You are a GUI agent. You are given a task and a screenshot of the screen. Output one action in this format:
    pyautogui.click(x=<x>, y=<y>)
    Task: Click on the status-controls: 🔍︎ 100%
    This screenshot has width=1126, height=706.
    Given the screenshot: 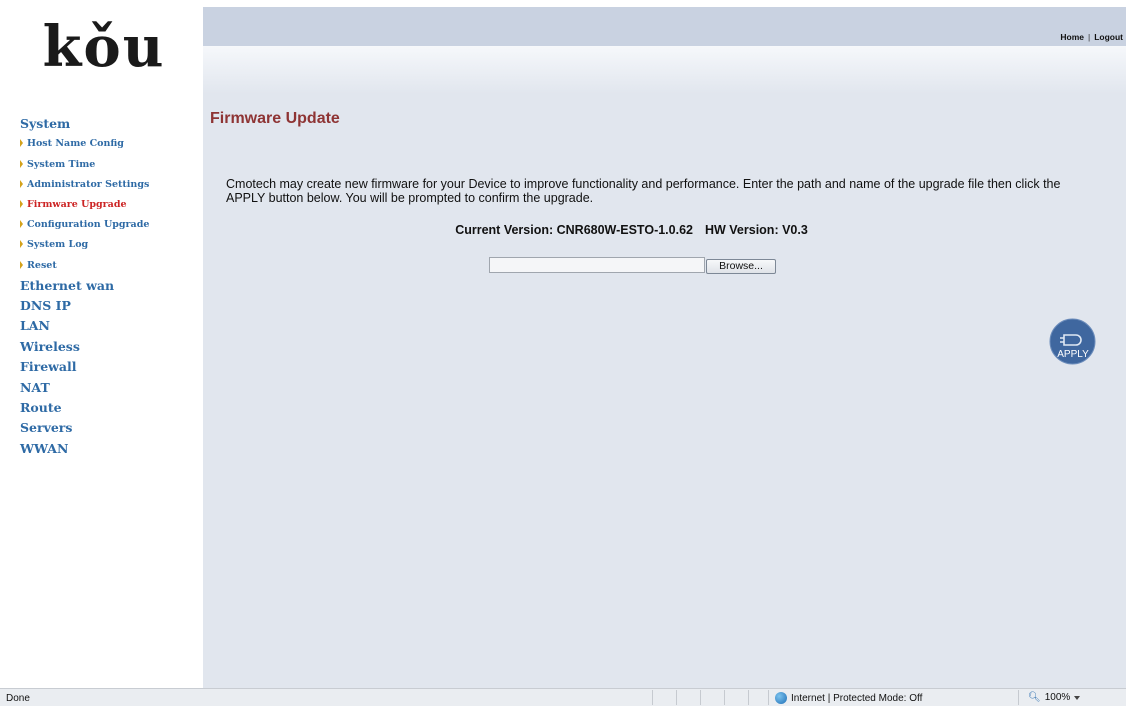 What is the action you would take?
    pyautogui.click(x=1054, y=697)
    